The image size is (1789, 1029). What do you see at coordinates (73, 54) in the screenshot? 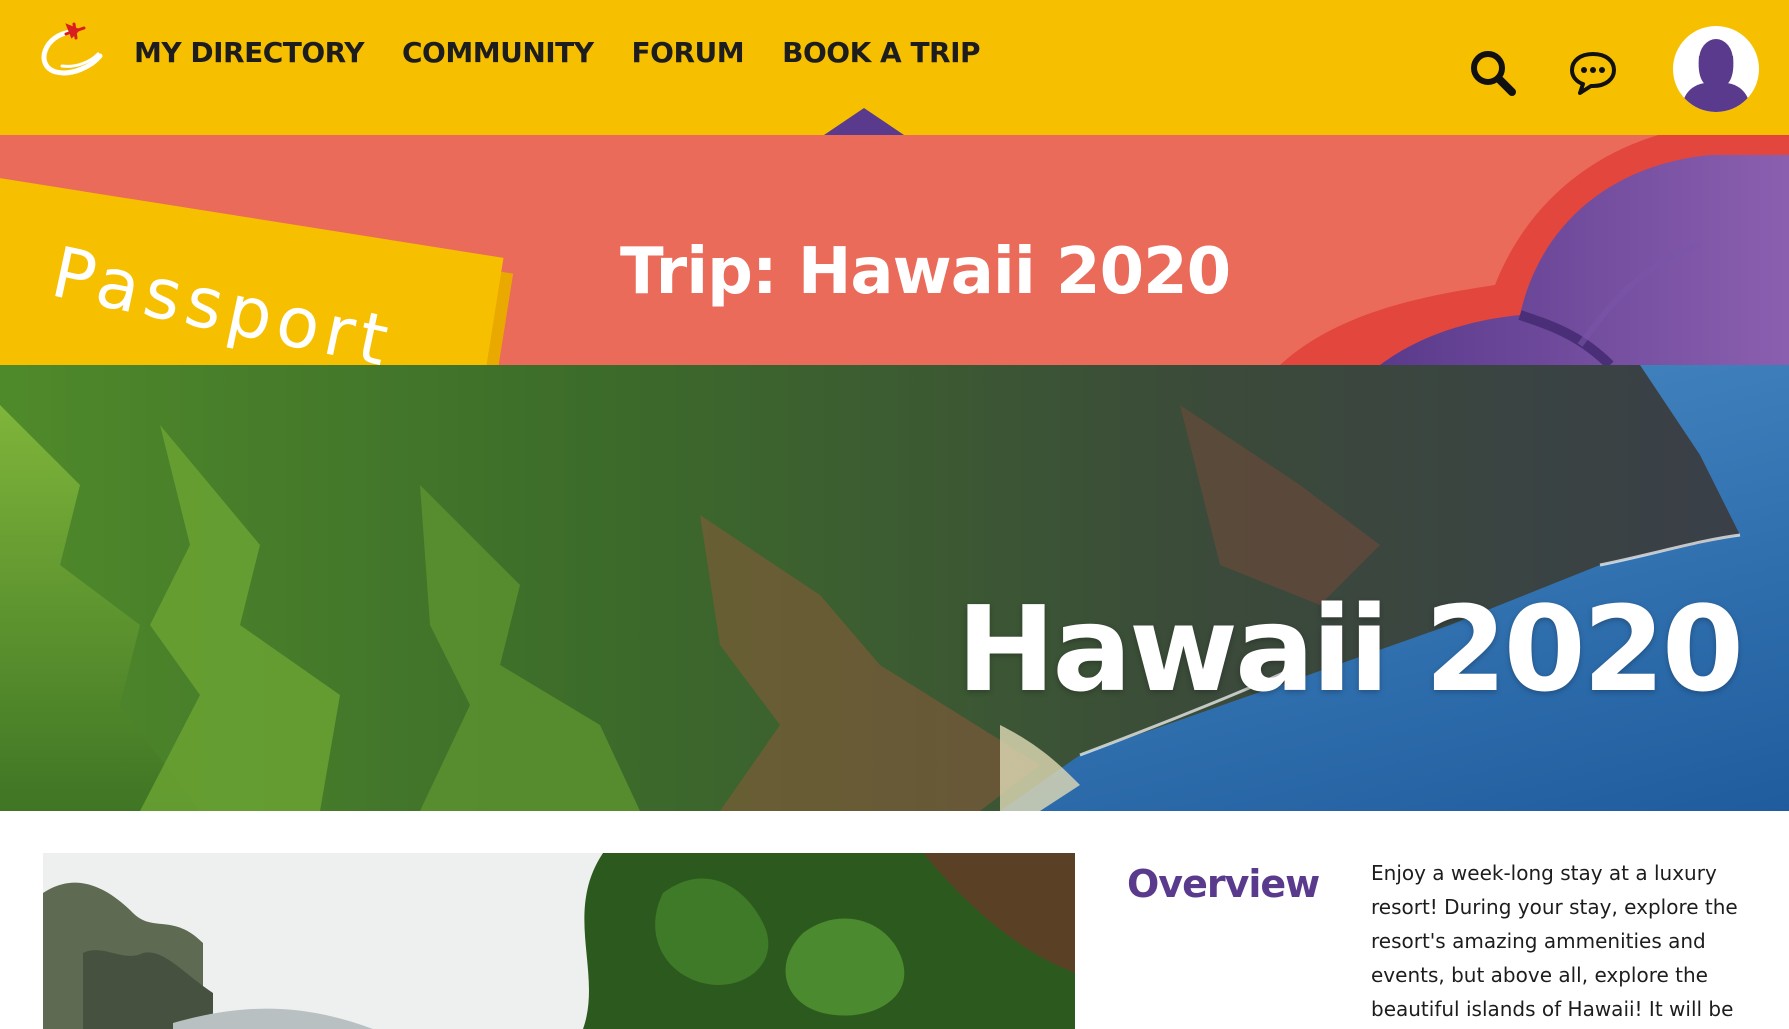
I see `plane-swoosh-logo` at bounding box center [73, 54].